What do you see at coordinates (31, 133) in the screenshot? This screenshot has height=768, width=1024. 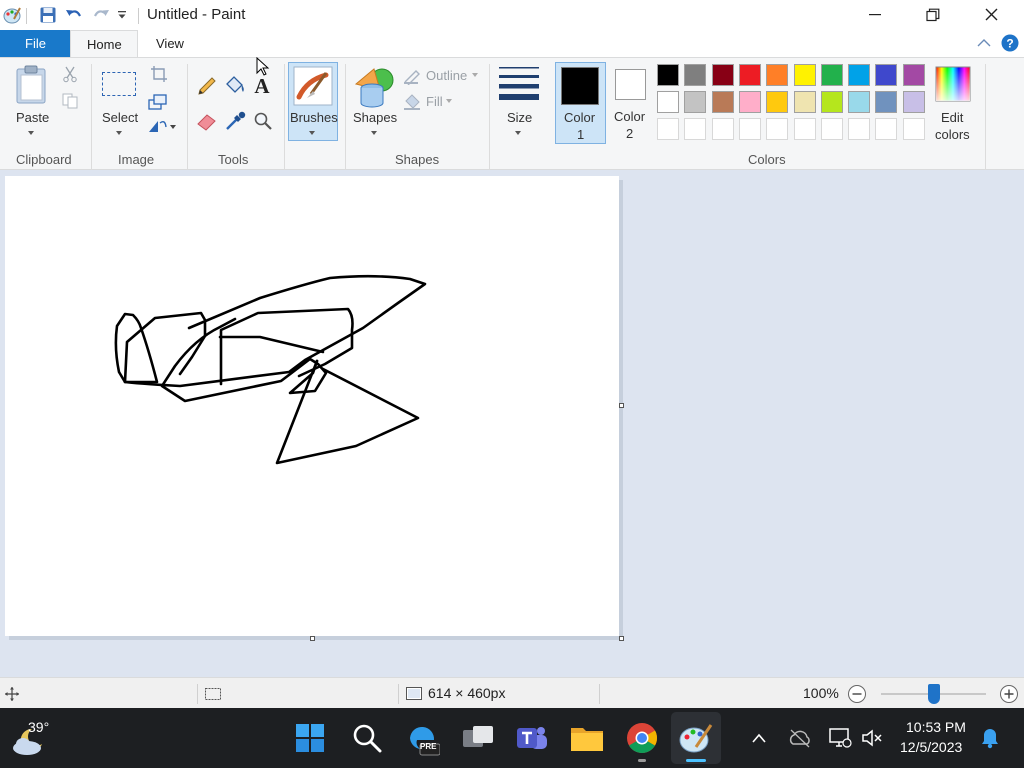 I see `paste-dropdown-arrow` at bounding box center [31, 133].